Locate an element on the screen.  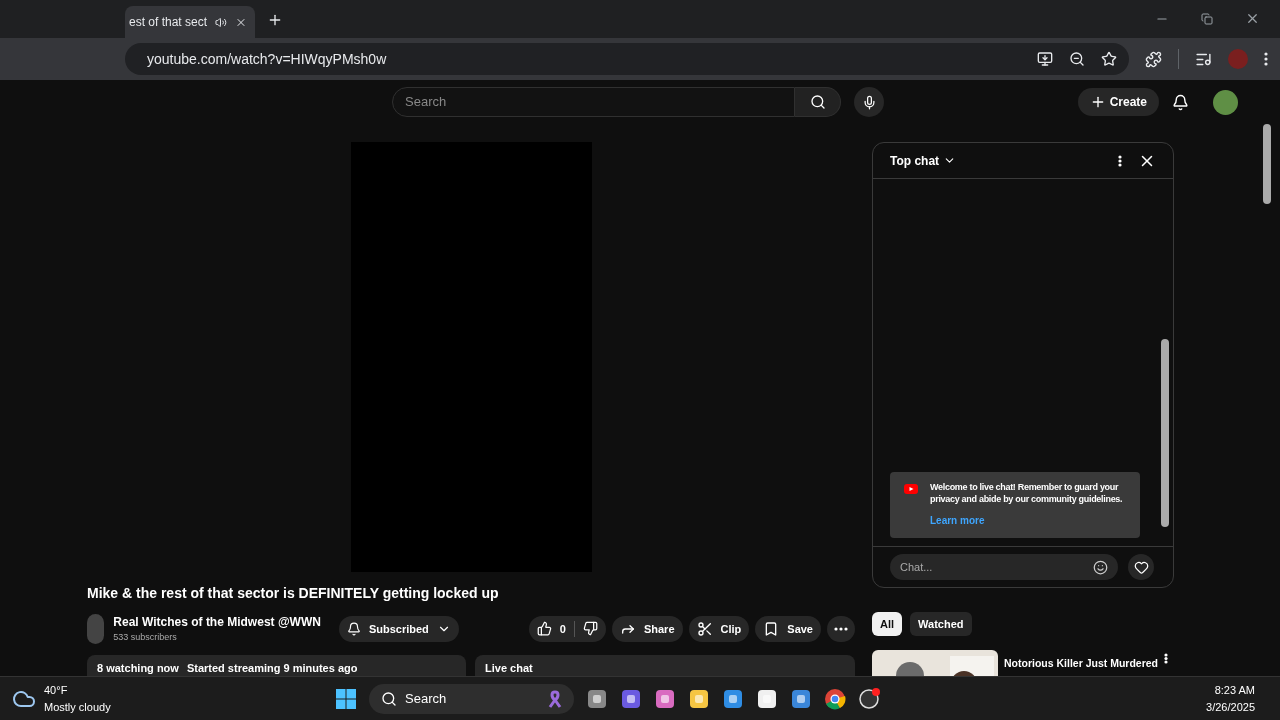
filter-chip: Watched is located at coordinates (941, 624).